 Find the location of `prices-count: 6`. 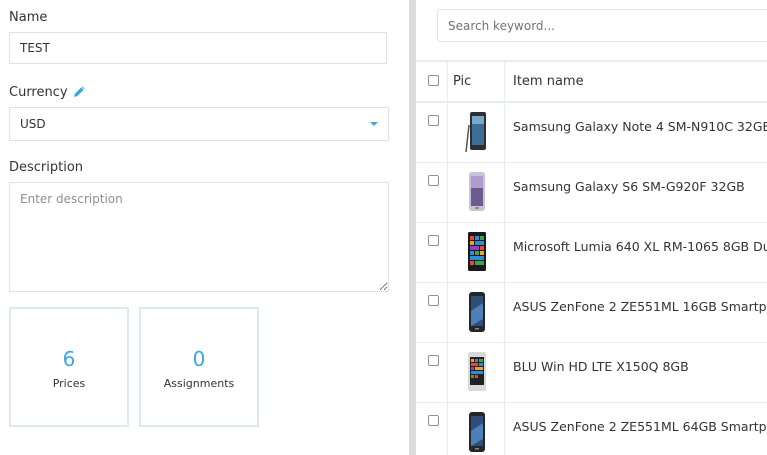

prices-count: 6 is located at coordinates (69, 359).